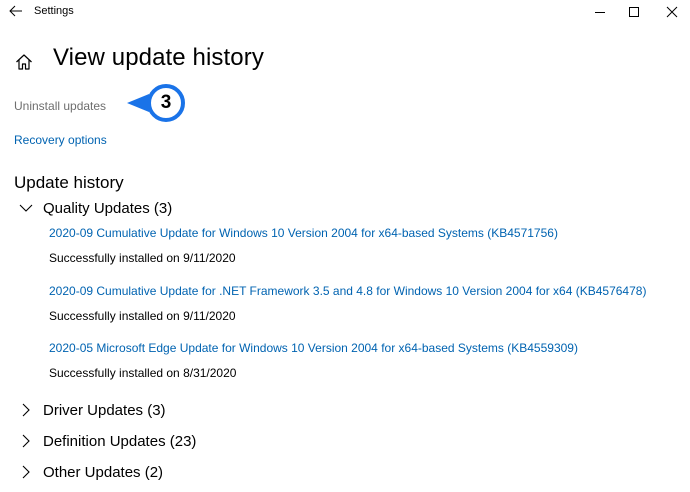  What do you see at coordinates (634, 12) in the screenshot?
I see `maximize-icon` at bounding box center [634, 12].